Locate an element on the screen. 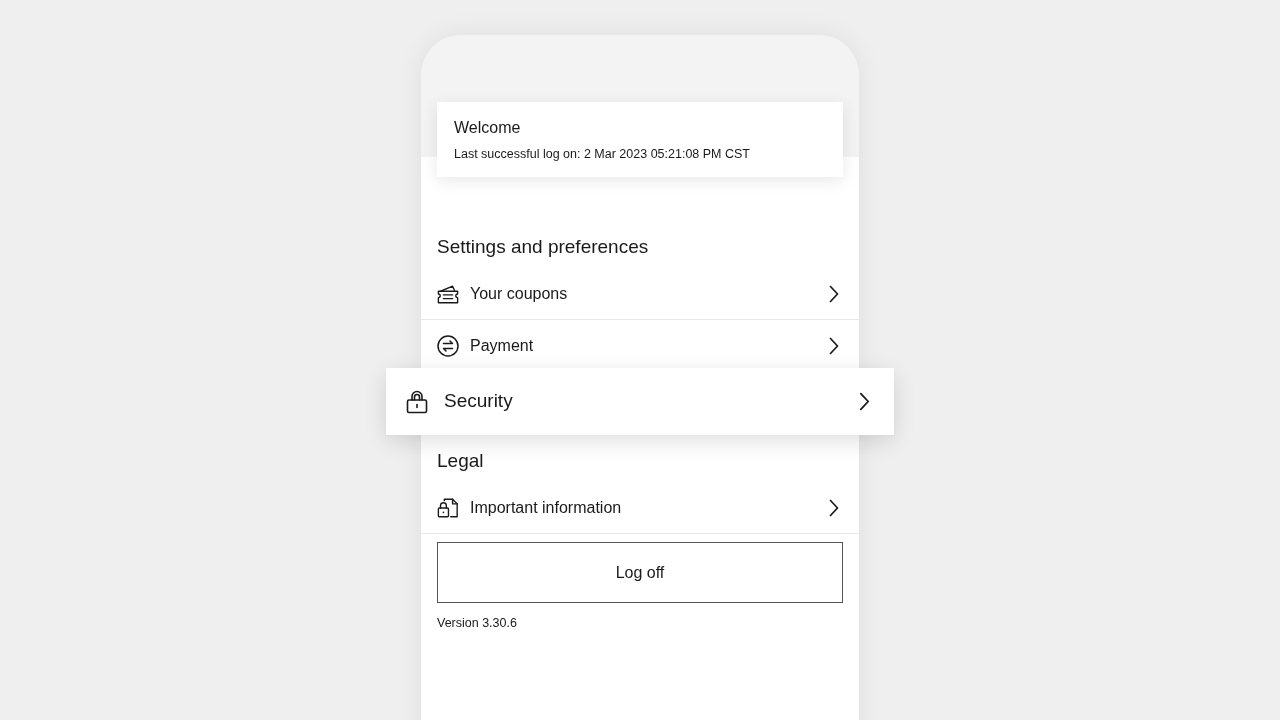  ticket-icon is located at coordinates (448, 293).